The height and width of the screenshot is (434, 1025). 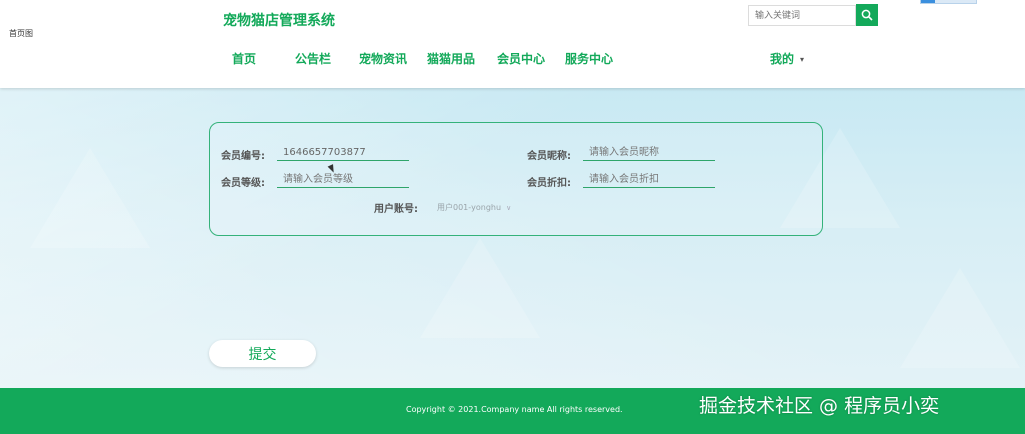 What do you see at coordinates (509, 208) in the screenshot?
I see `chevron-down-icon: ∨` at bounding box center [509, 208].